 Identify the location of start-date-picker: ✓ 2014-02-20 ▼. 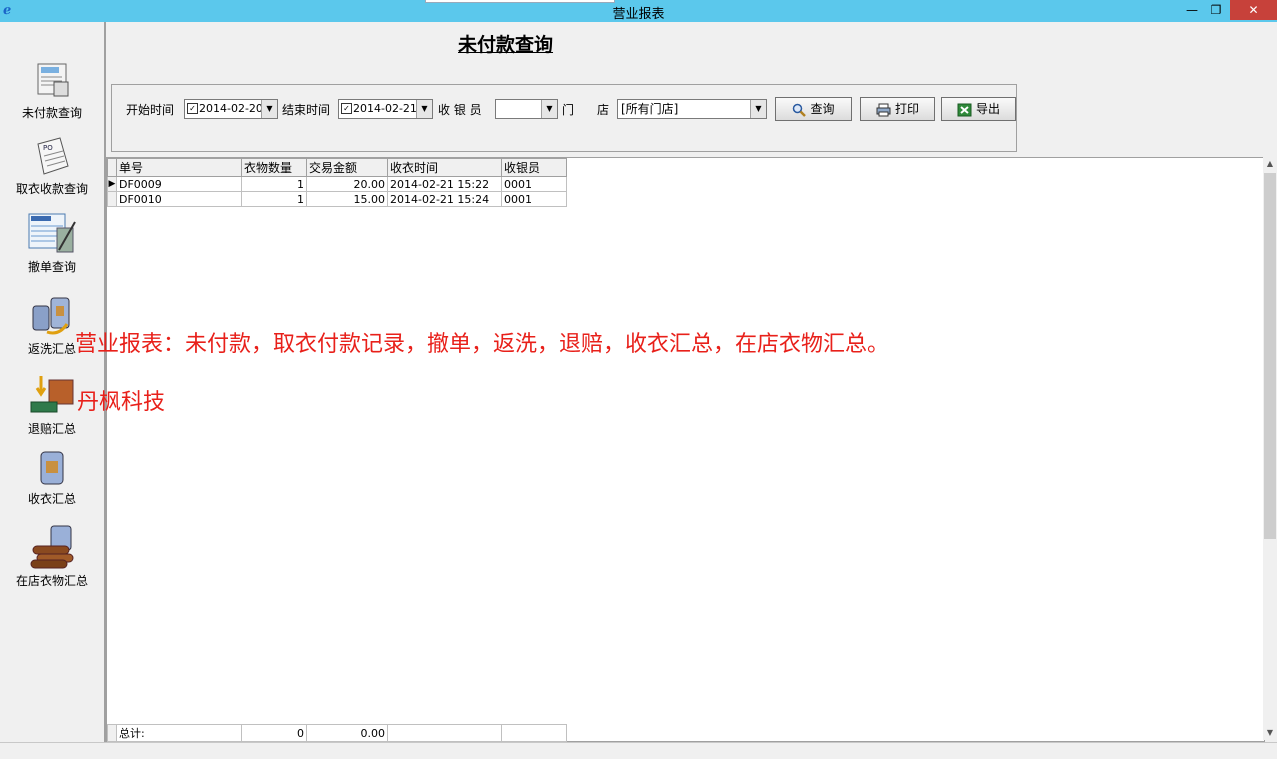
(231, 109).